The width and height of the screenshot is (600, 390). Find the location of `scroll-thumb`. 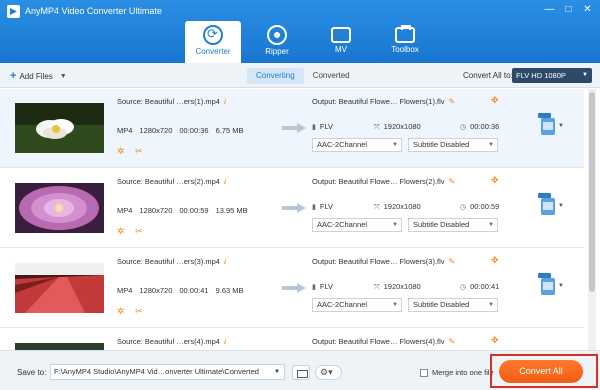

scroll-thumb is located at coordinates (592, 192).